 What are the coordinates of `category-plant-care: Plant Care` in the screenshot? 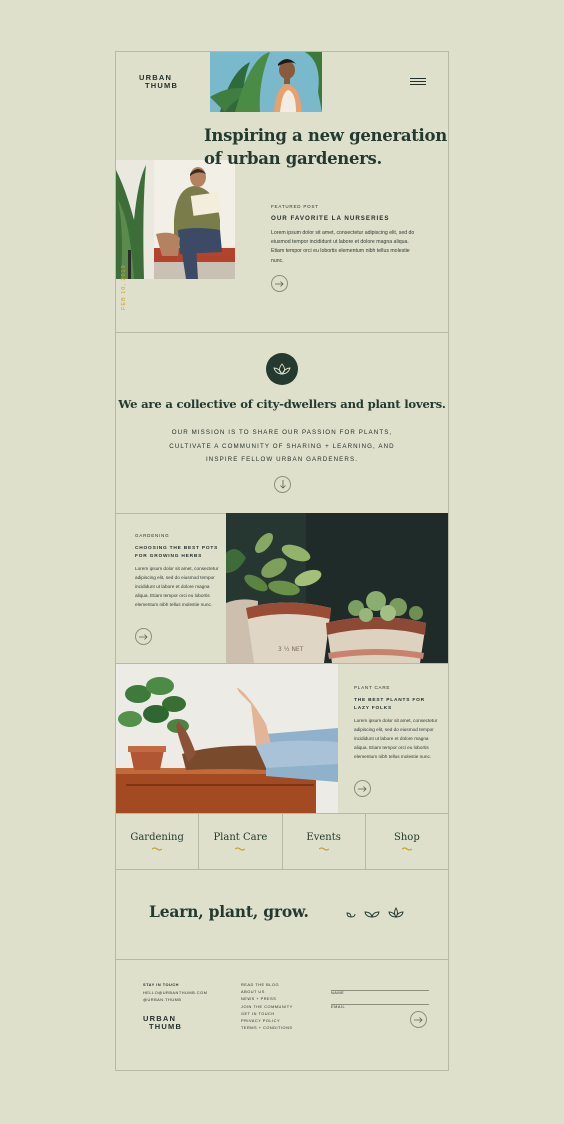 It's located at (241, 841).